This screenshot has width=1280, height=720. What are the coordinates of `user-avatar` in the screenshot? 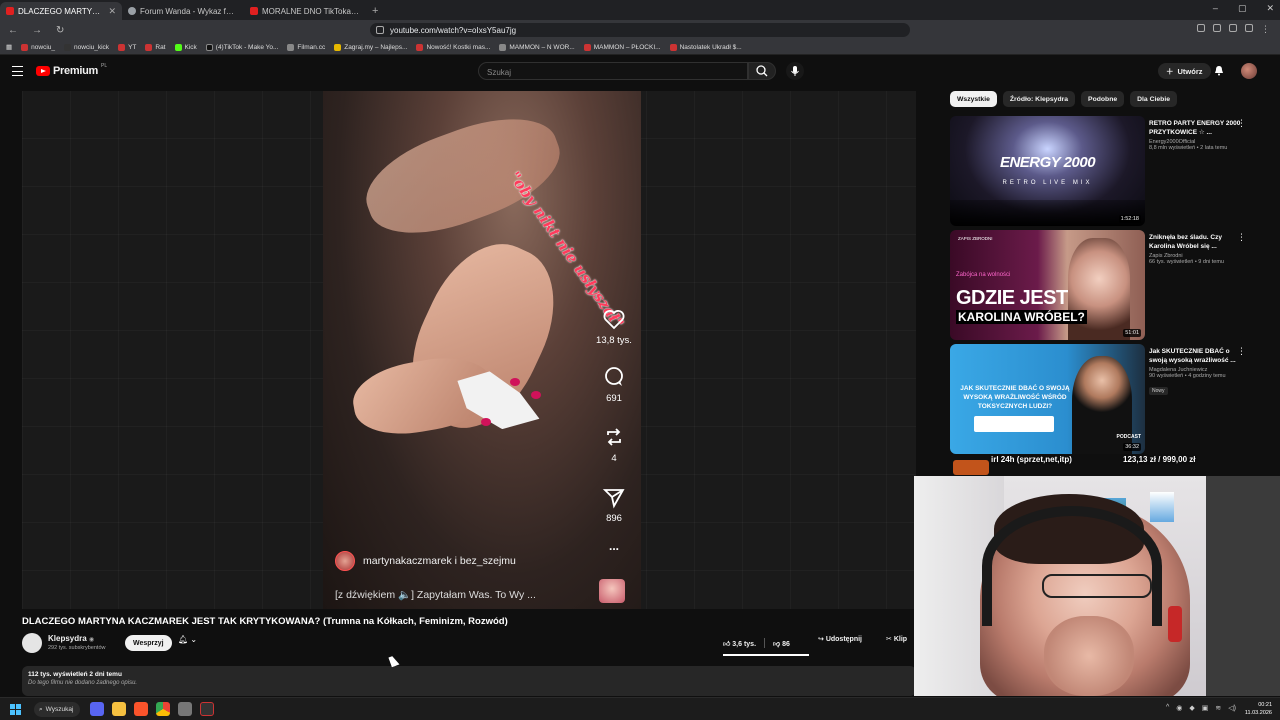 It's located at (1249, 71).